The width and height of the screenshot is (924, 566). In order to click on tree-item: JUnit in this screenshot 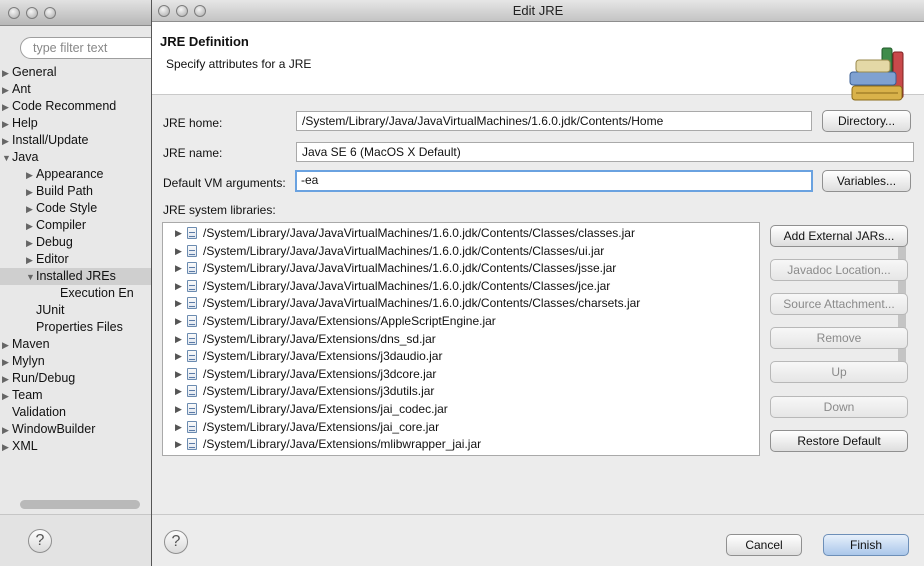, I will do `click(75, 310)`.